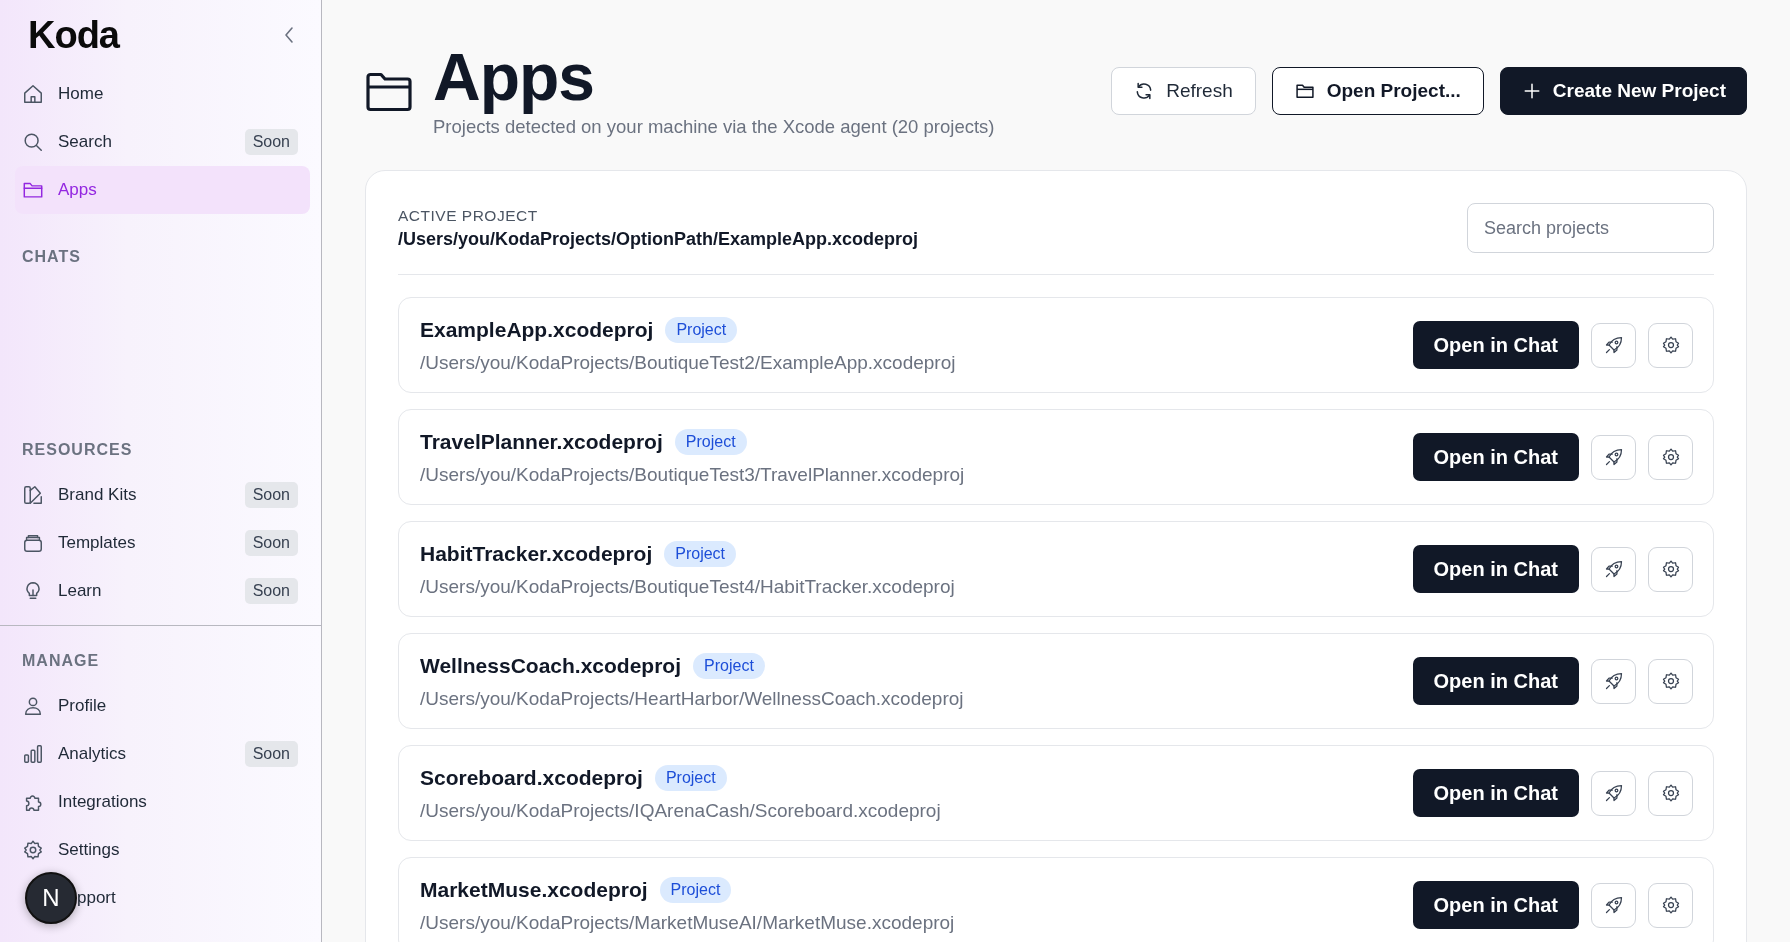 The image size is (1790, 942). What do you see at coordinates (1623, 91) in the screenshot?
I see `create-project-button: Create New Project` at bounding box center [1623, 91].